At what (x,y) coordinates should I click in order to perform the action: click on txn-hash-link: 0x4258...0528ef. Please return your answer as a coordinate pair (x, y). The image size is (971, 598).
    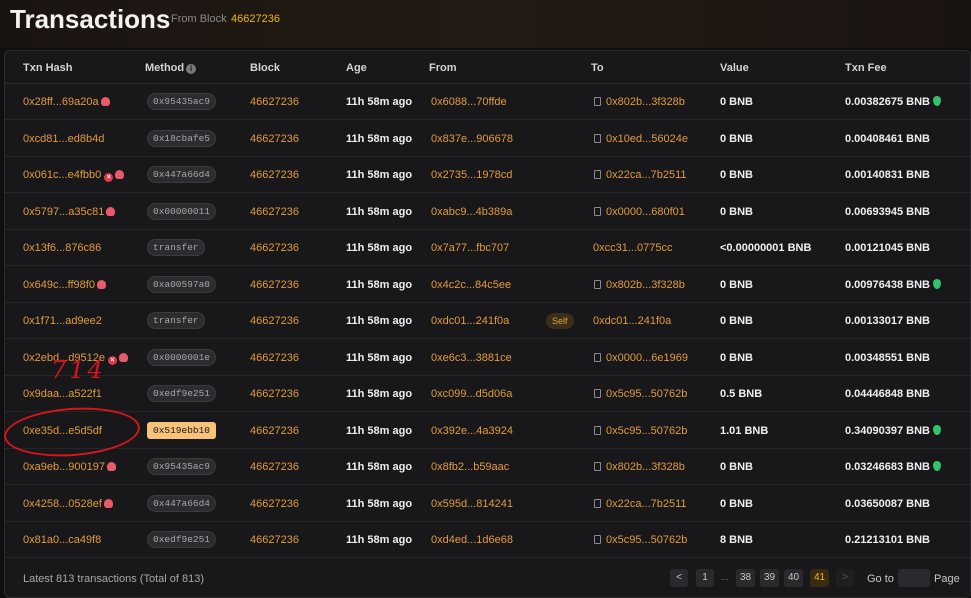
    Looking at the image, I should click on (68, 504).